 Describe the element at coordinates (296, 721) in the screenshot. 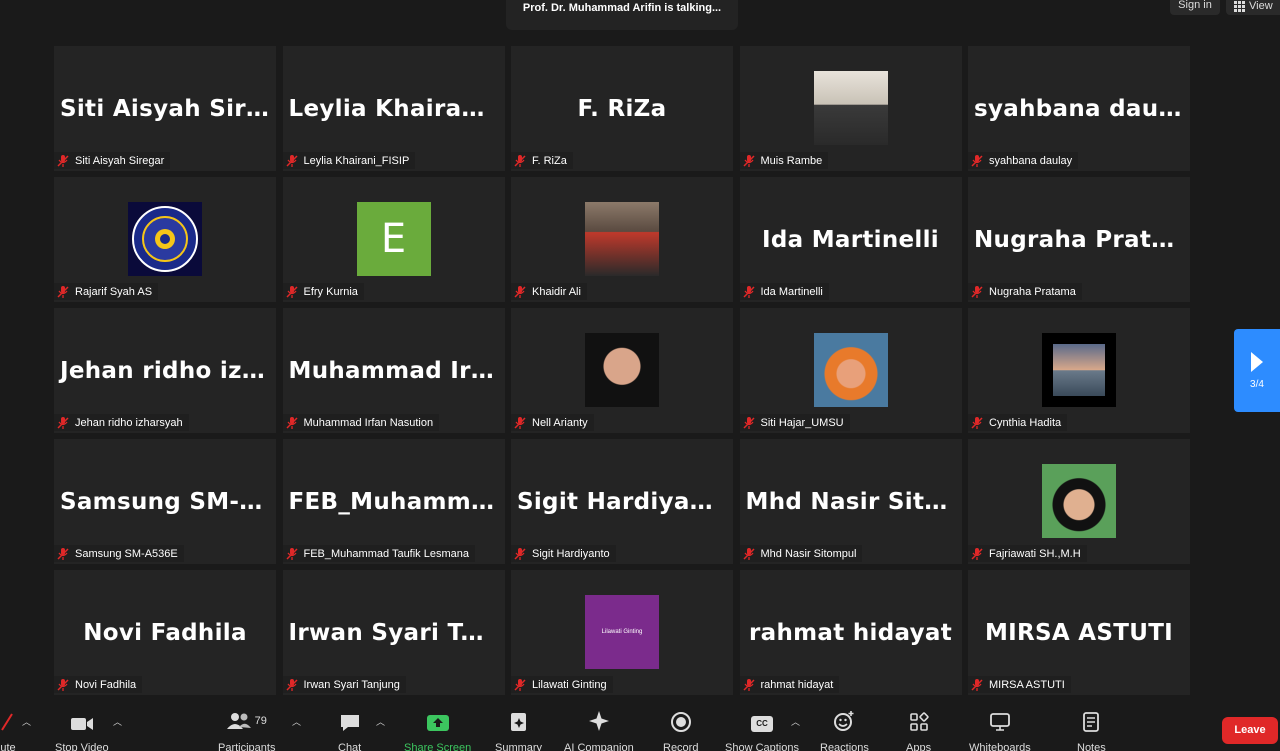

I see `participants-options-caret: ︿` at that location.